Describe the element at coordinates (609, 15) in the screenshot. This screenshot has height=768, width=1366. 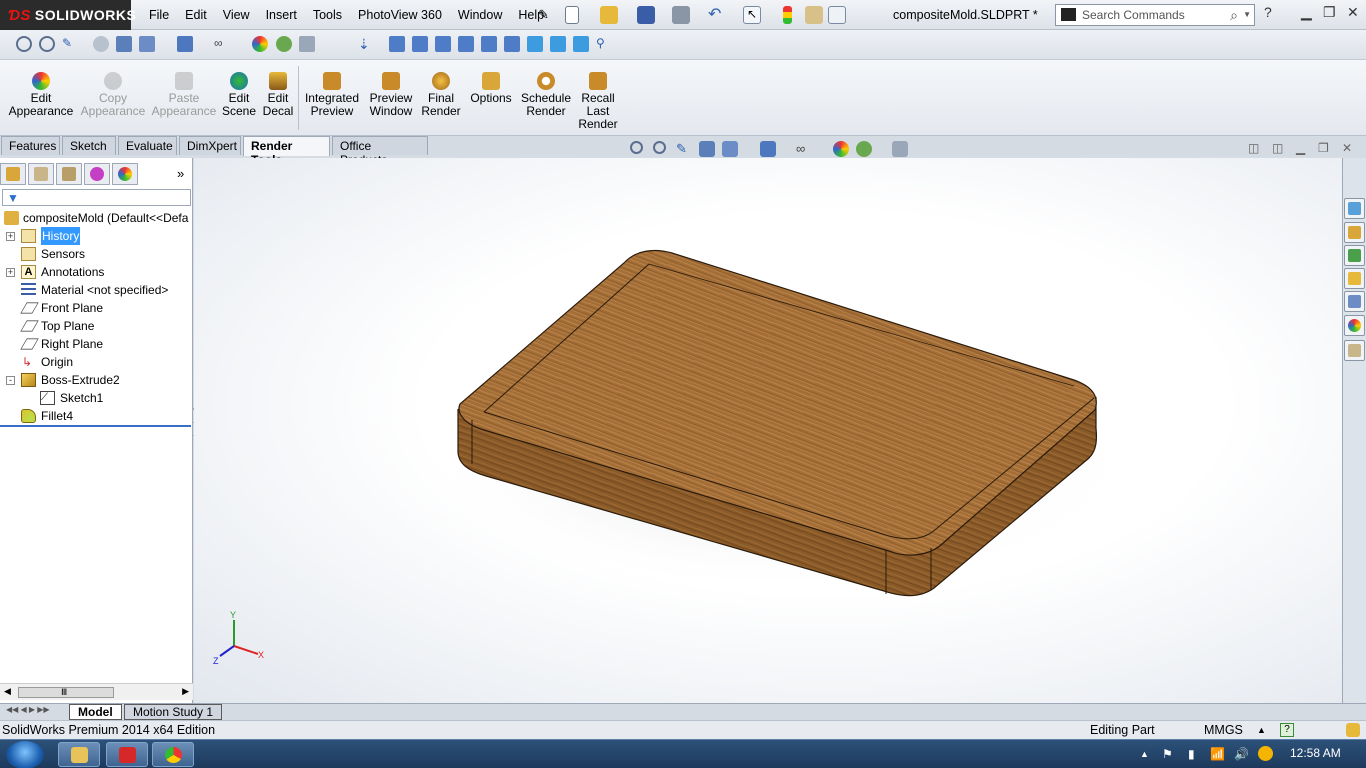
I see `open-folder-icon` at that location.